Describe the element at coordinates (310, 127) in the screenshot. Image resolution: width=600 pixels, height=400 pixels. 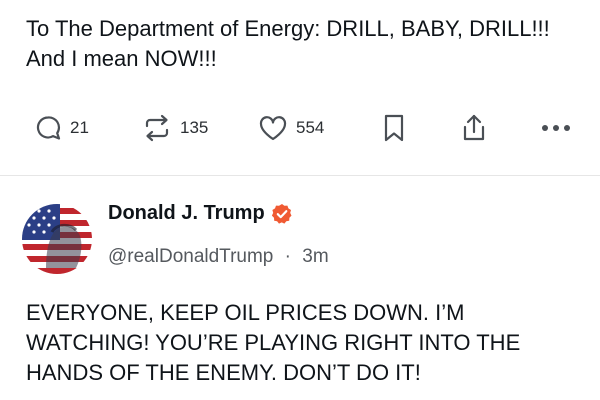
I see `like-count: 554` at that location.